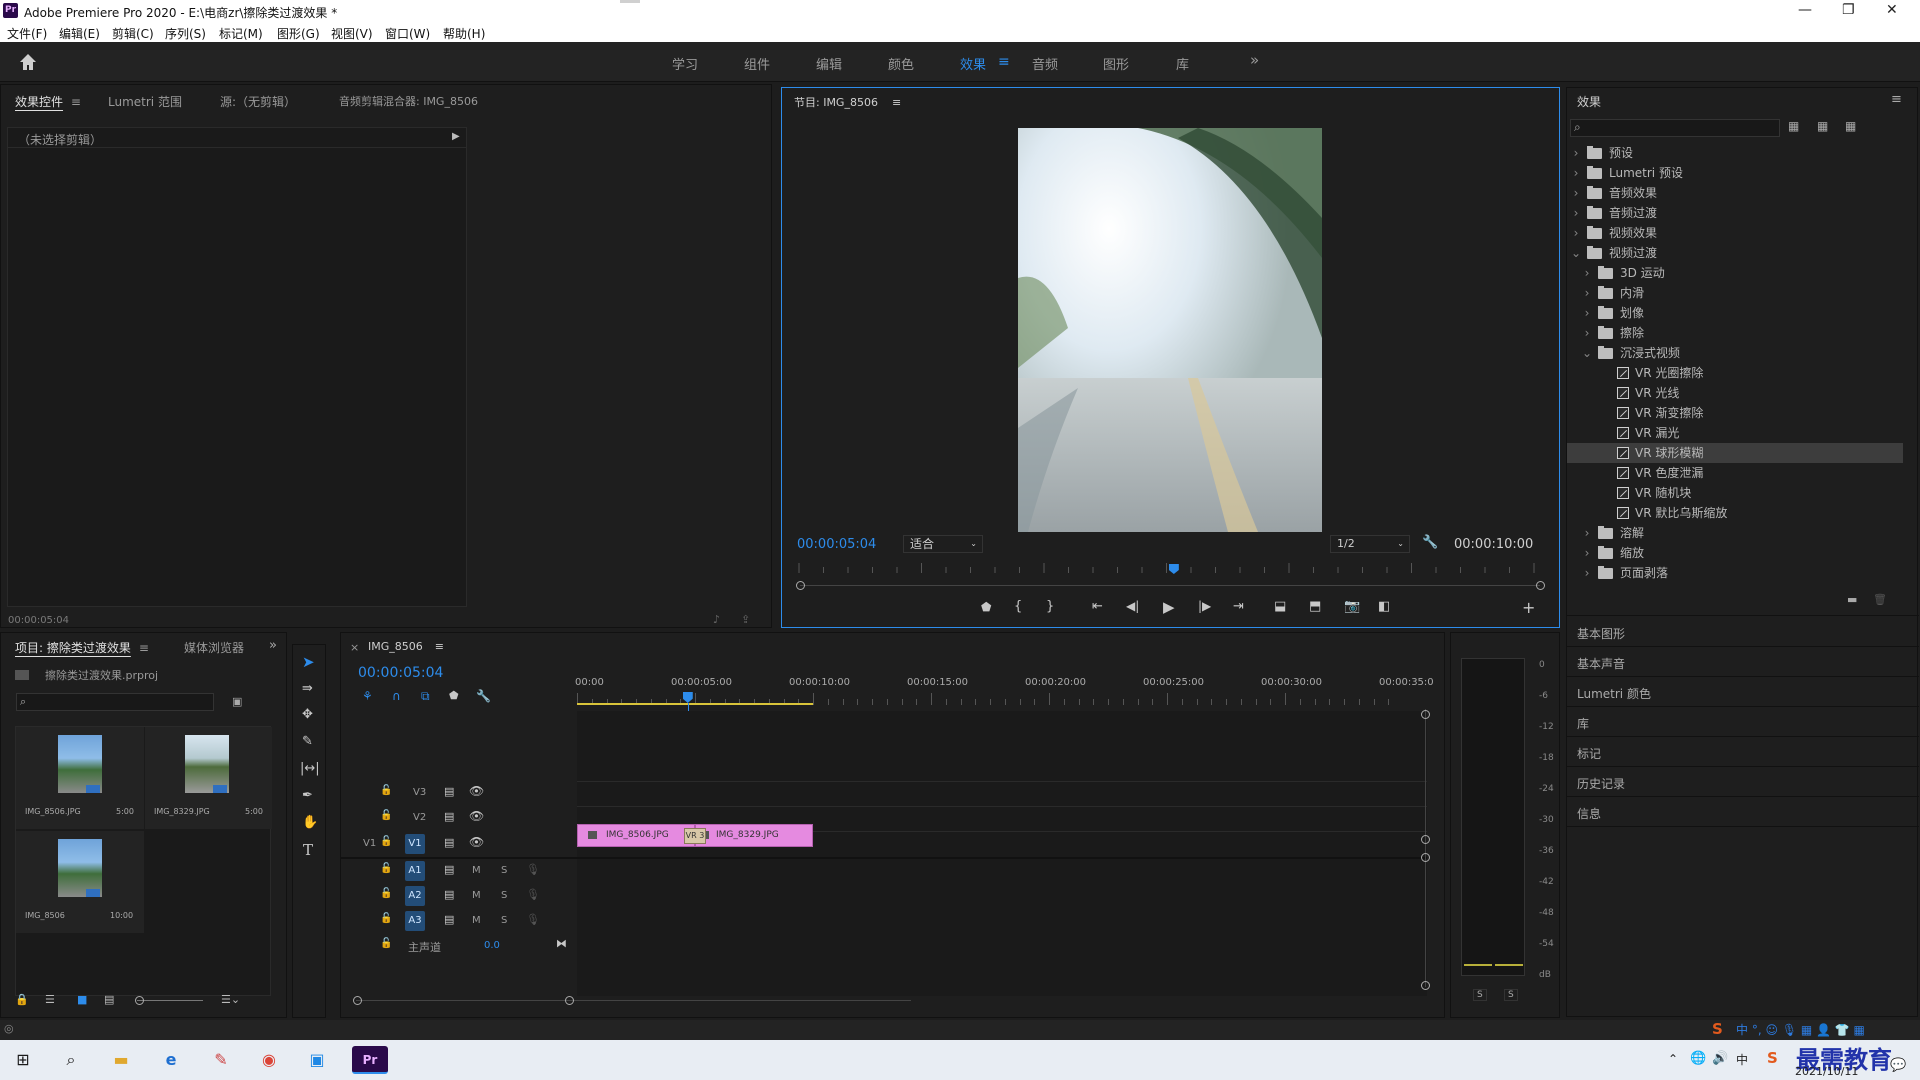 This screenshot has width=1920, height=1080. Describe the element at coordinates (307, 714) in the screenshot. I see `ripple-edit-tool-icon: ✥` at that location.